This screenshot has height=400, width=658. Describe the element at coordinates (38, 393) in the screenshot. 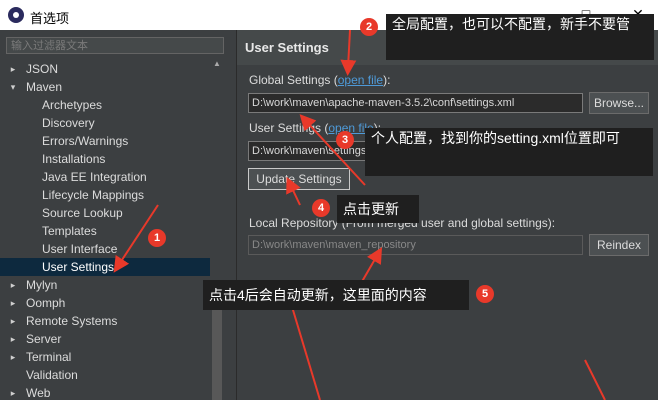

I see `tree-item-label: Web` at that location.